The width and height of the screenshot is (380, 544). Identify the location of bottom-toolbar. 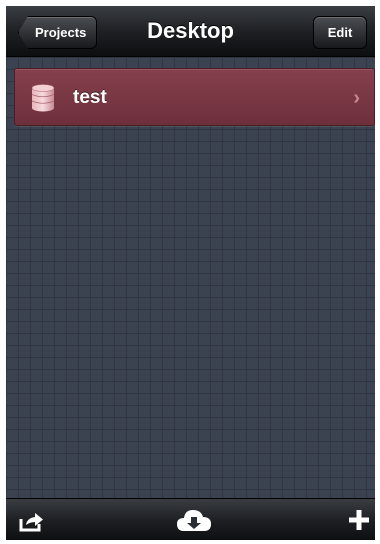
(190, 519).